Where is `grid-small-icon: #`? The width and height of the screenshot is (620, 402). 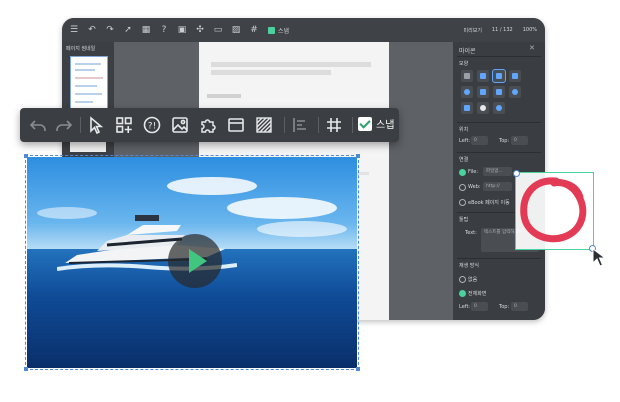
grid-small-icon: # is located at coordinates (254, 30).